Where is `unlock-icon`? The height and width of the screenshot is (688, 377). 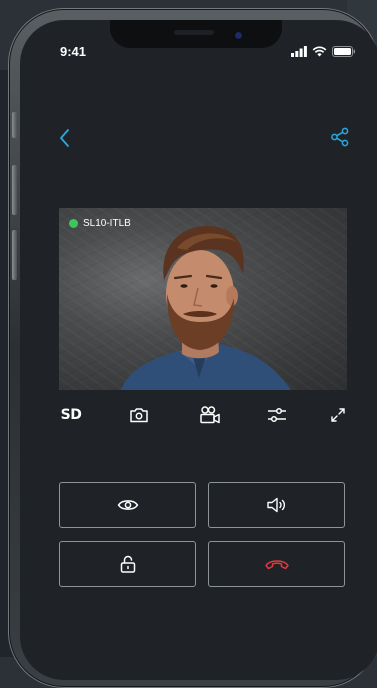 unlock-icon is located at coordinates (127, 564).